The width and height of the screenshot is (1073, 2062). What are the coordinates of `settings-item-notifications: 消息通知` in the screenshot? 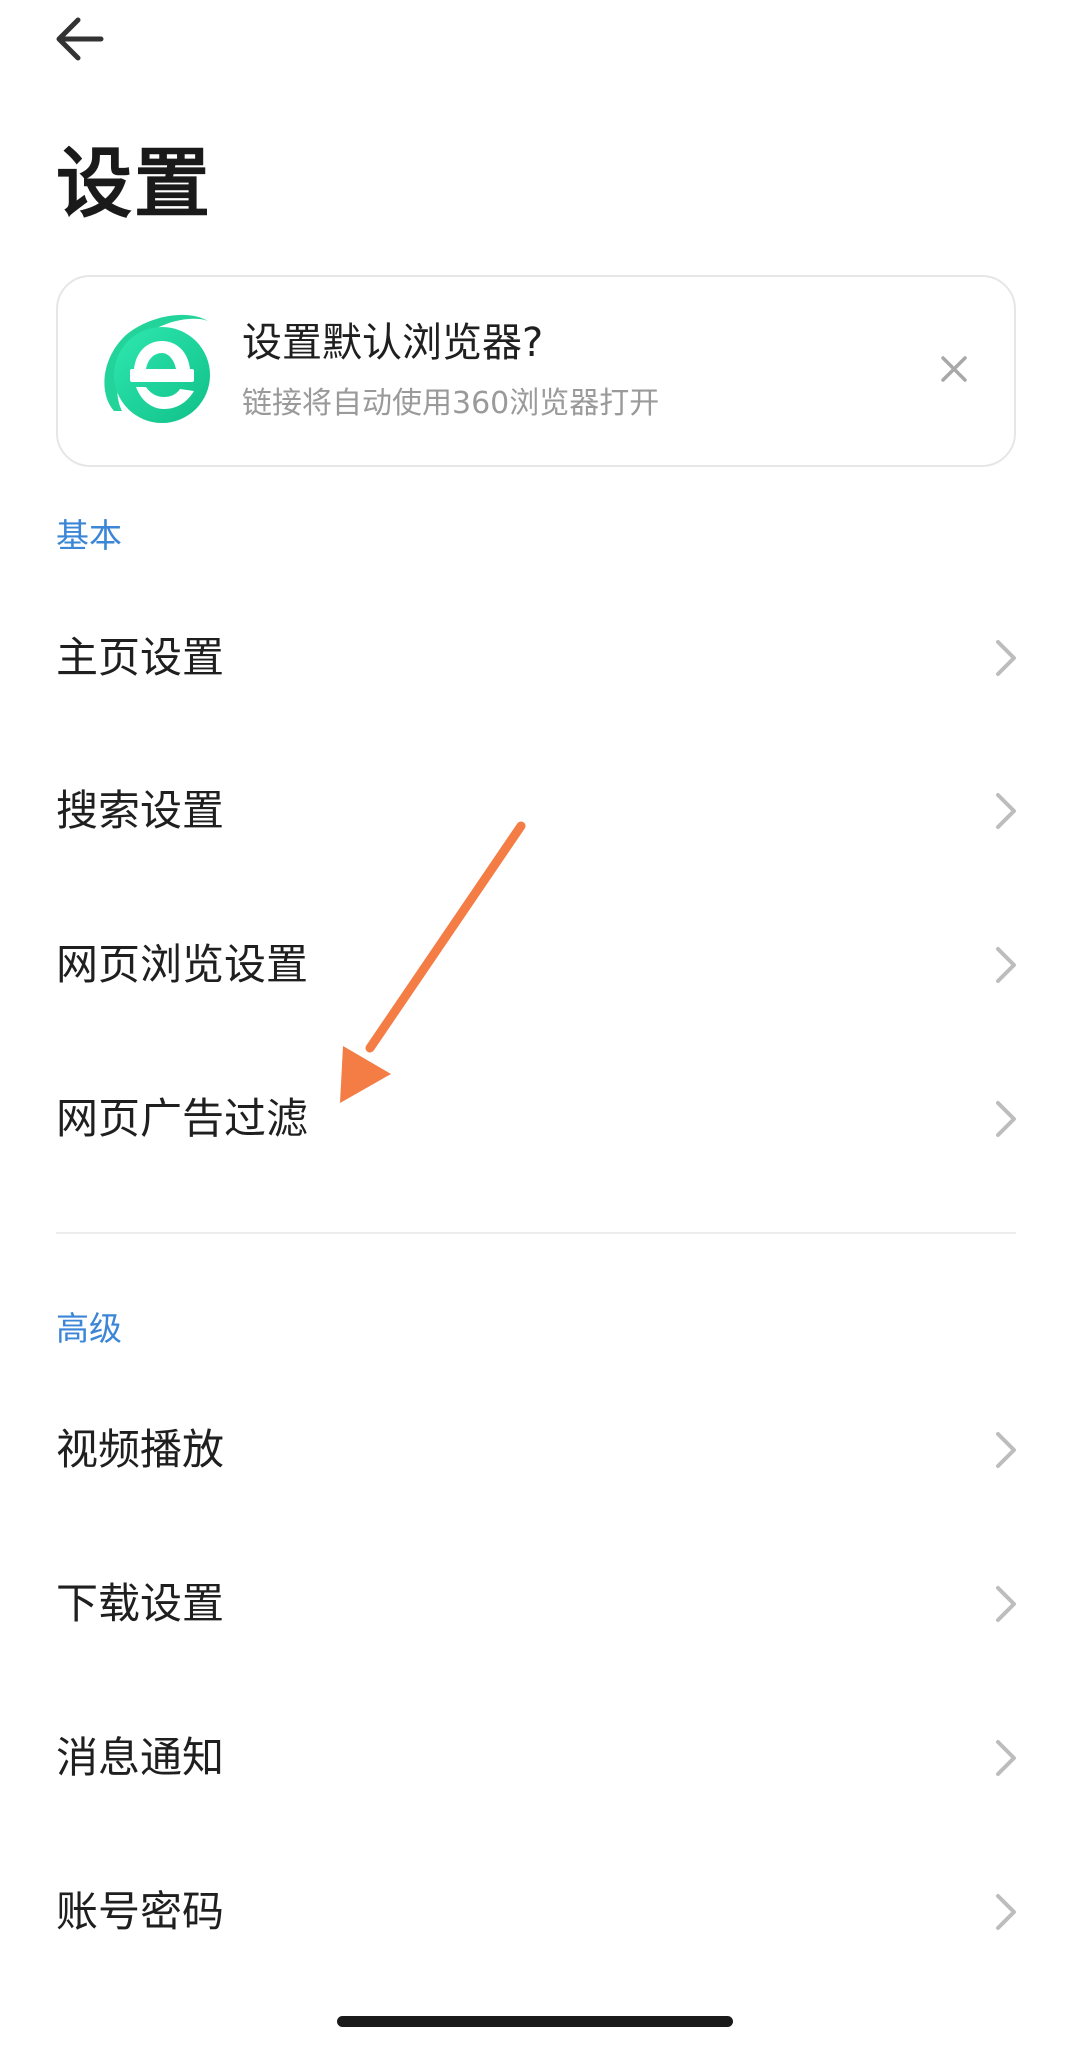 It's located at (536, 1758).